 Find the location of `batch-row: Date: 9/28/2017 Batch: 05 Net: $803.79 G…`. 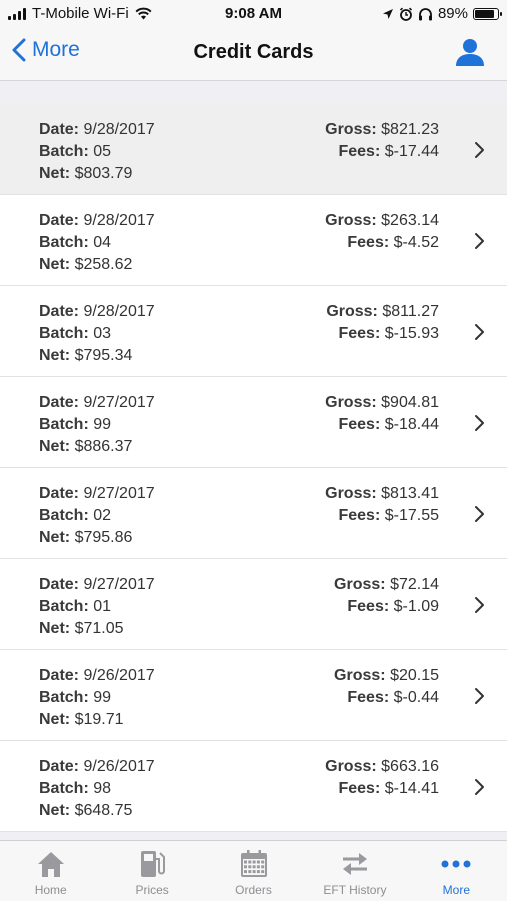

batch-row: Date: 9/28/2017 Batch: 05 Net: $803.79 G… is located at coordinates (253, 149).